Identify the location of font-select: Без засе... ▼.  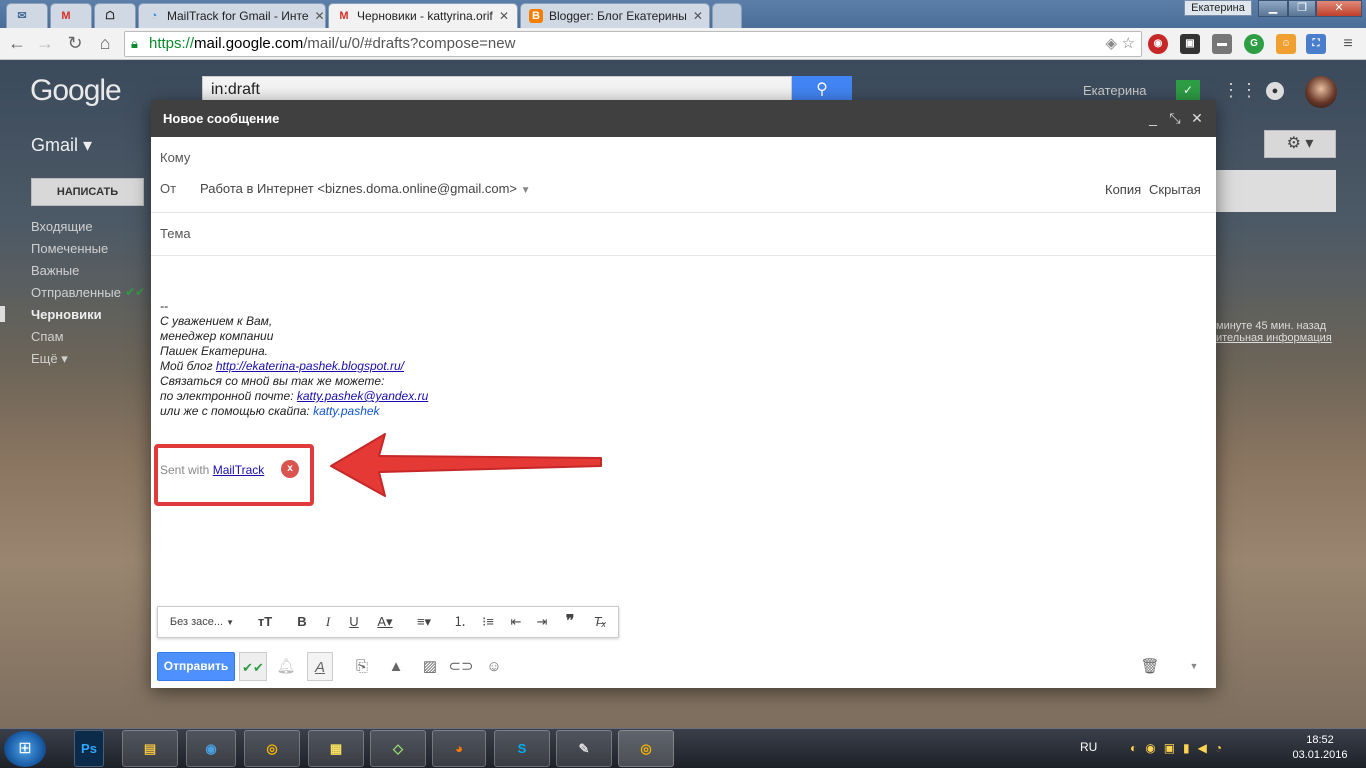
(202, 622).